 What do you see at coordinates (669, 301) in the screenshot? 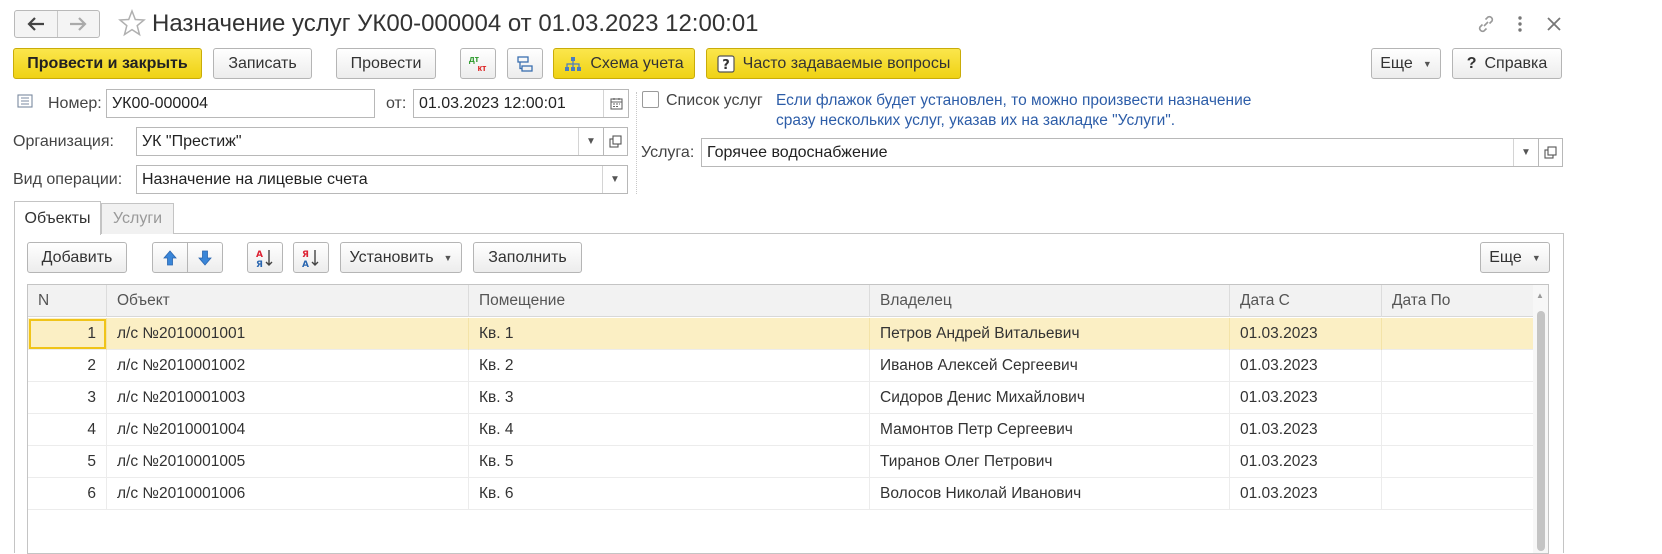
I see `column-header-room: Помещение` at bounding box center [669, 301].